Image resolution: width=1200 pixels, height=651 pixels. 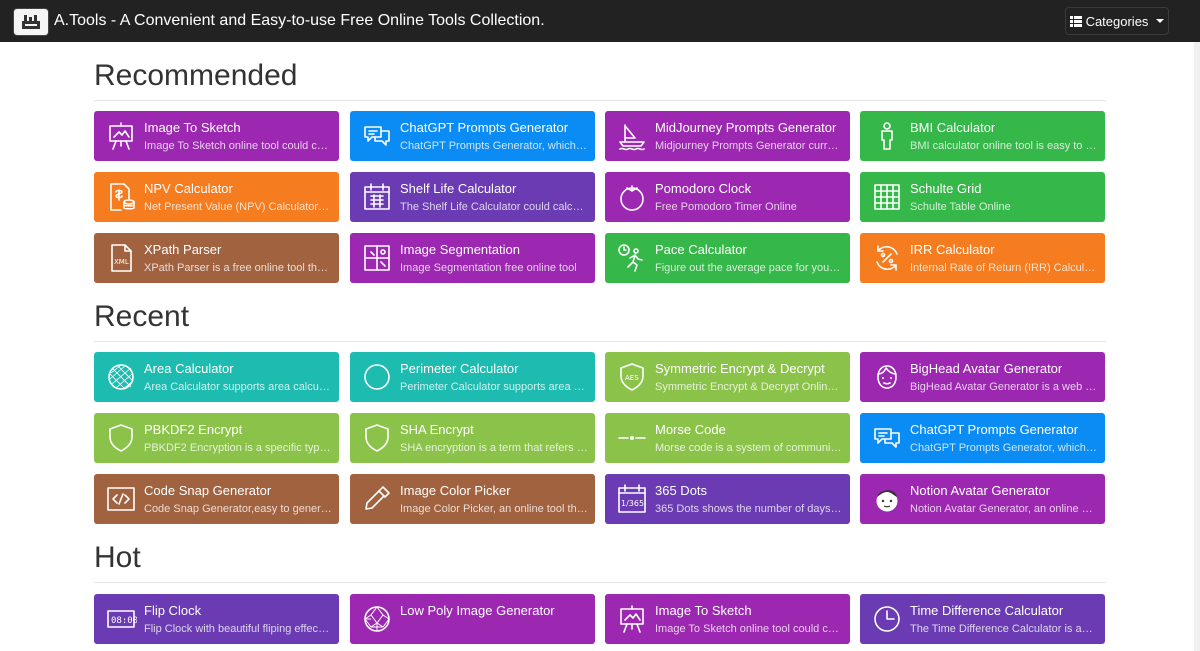 What do you see at coordinates (377, 197) in the screenshot?
I see `calendar-icon` at bounding box center [377, 197].